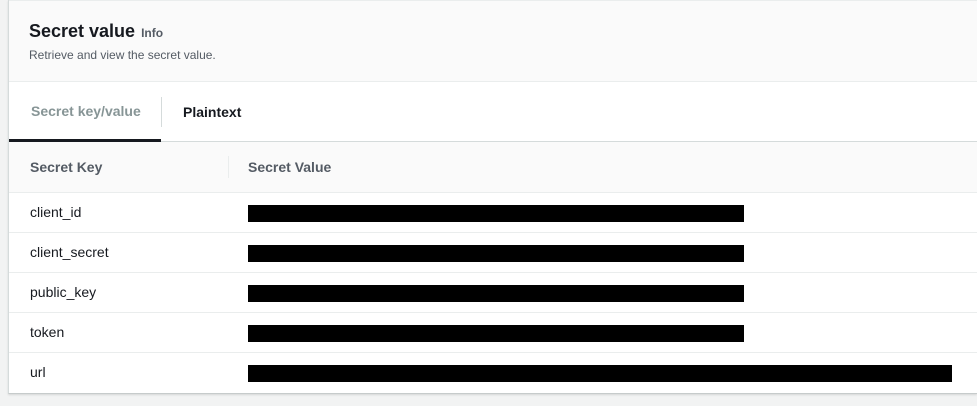  What do you see at coordinates (503, 31) in the screenshot?
I see `title-row: Secret value Info` at bounding box center [503, 31].